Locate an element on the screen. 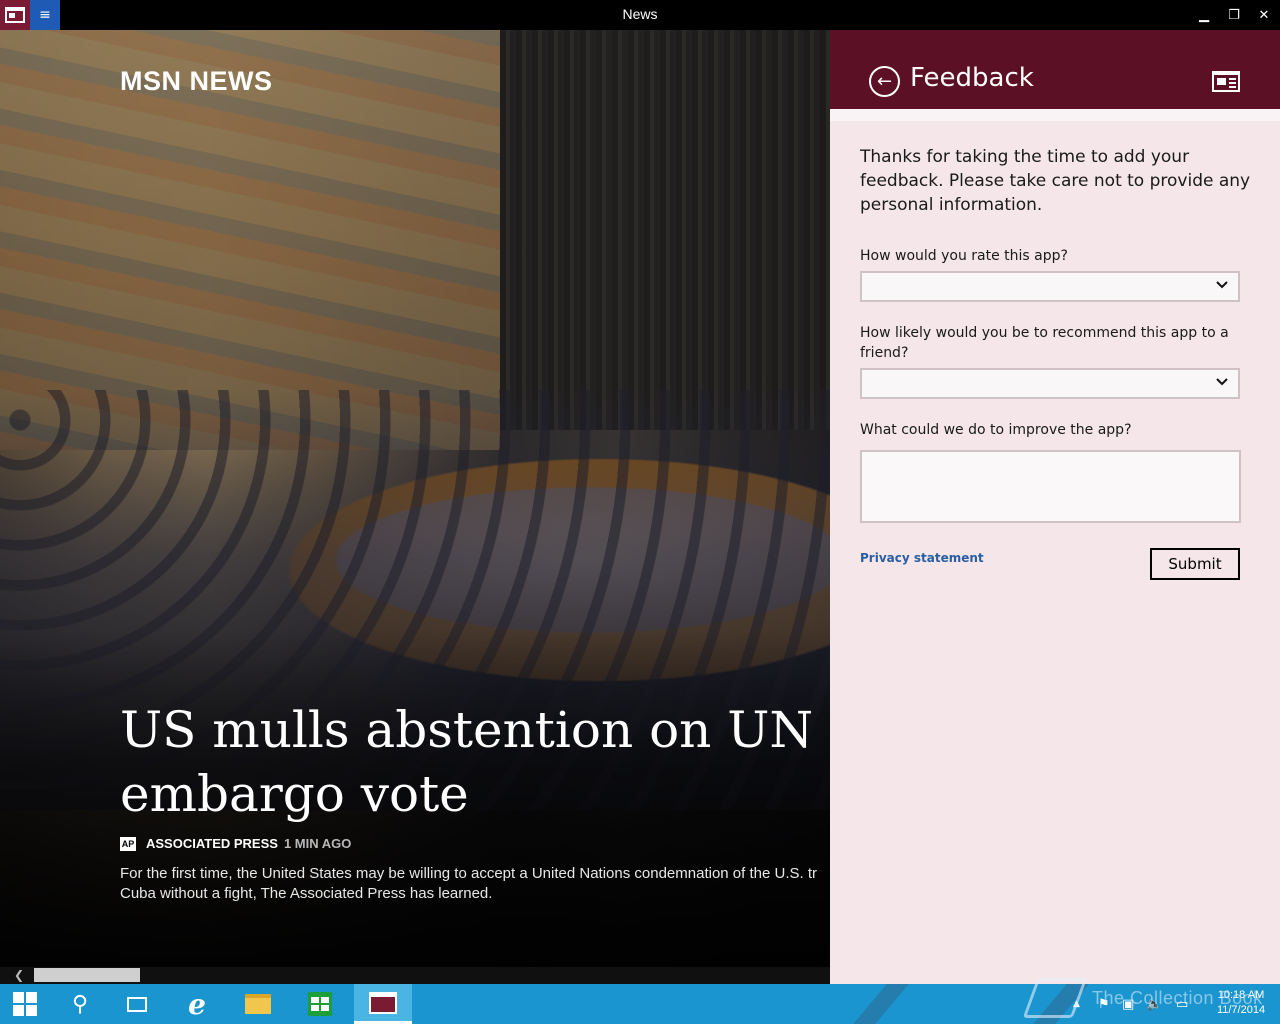 This screenshot has width=1280, height=1024. title-bar: ≡ News ▁ ❐ ✕ is located at coordinates (640, 15).